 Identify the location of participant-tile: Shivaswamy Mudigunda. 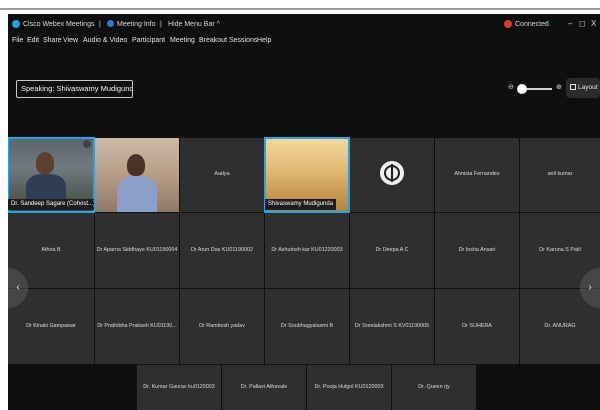
(307, 175).